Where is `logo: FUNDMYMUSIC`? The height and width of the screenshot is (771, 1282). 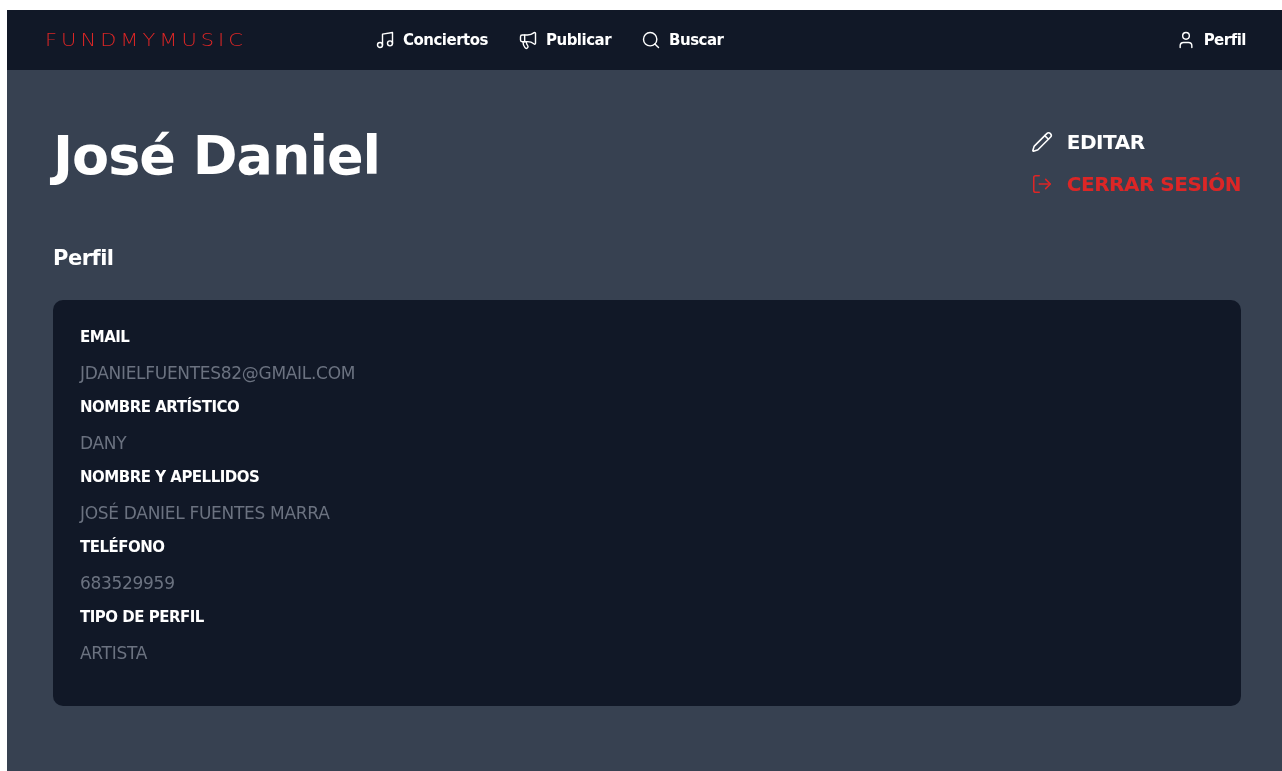 logo: FUNDMYMUSIC is located at coordinates (146, 40).